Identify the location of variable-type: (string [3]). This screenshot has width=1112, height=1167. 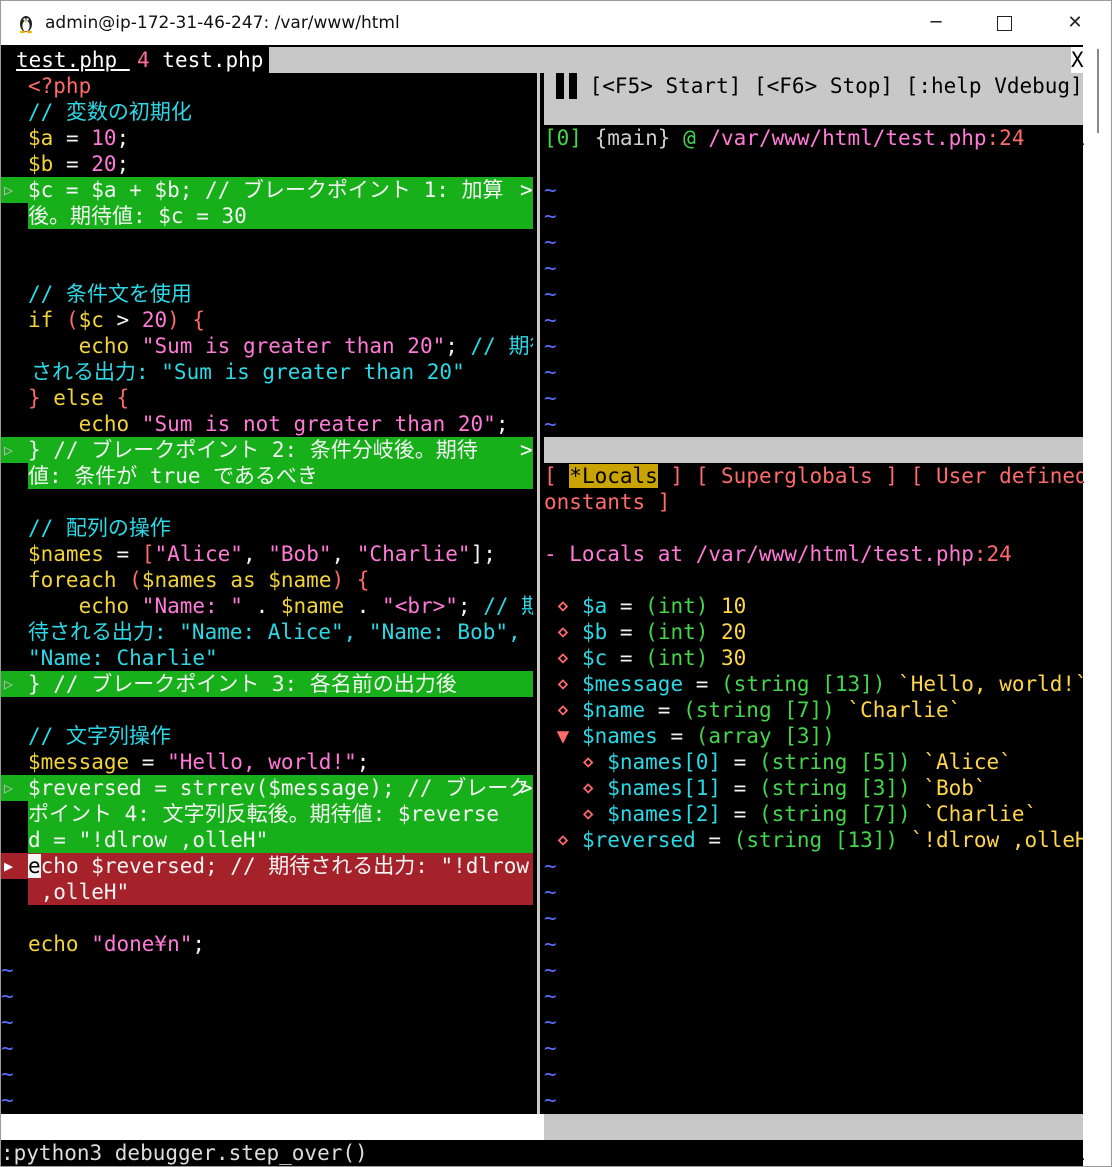
(841, 788).